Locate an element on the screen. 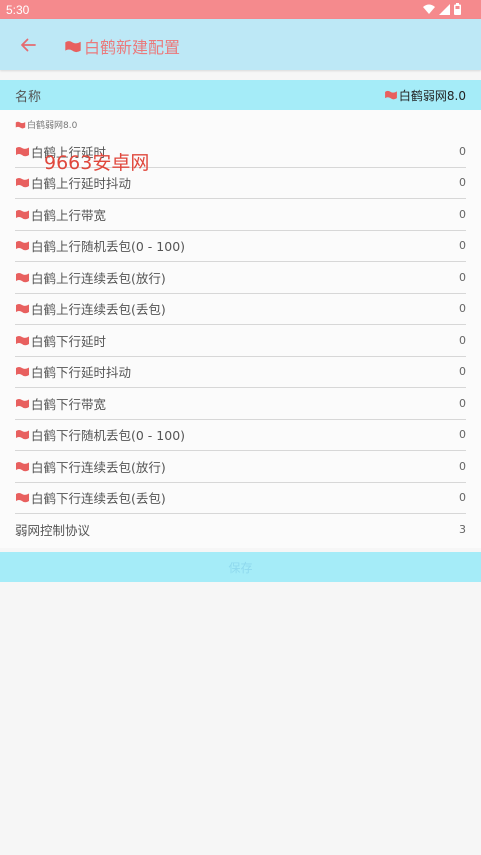 Image resolution: width=481 pixels, height=855 pixels. param-label-text: 白鹤上行延时抖动 is located at coordinates (81, 184).